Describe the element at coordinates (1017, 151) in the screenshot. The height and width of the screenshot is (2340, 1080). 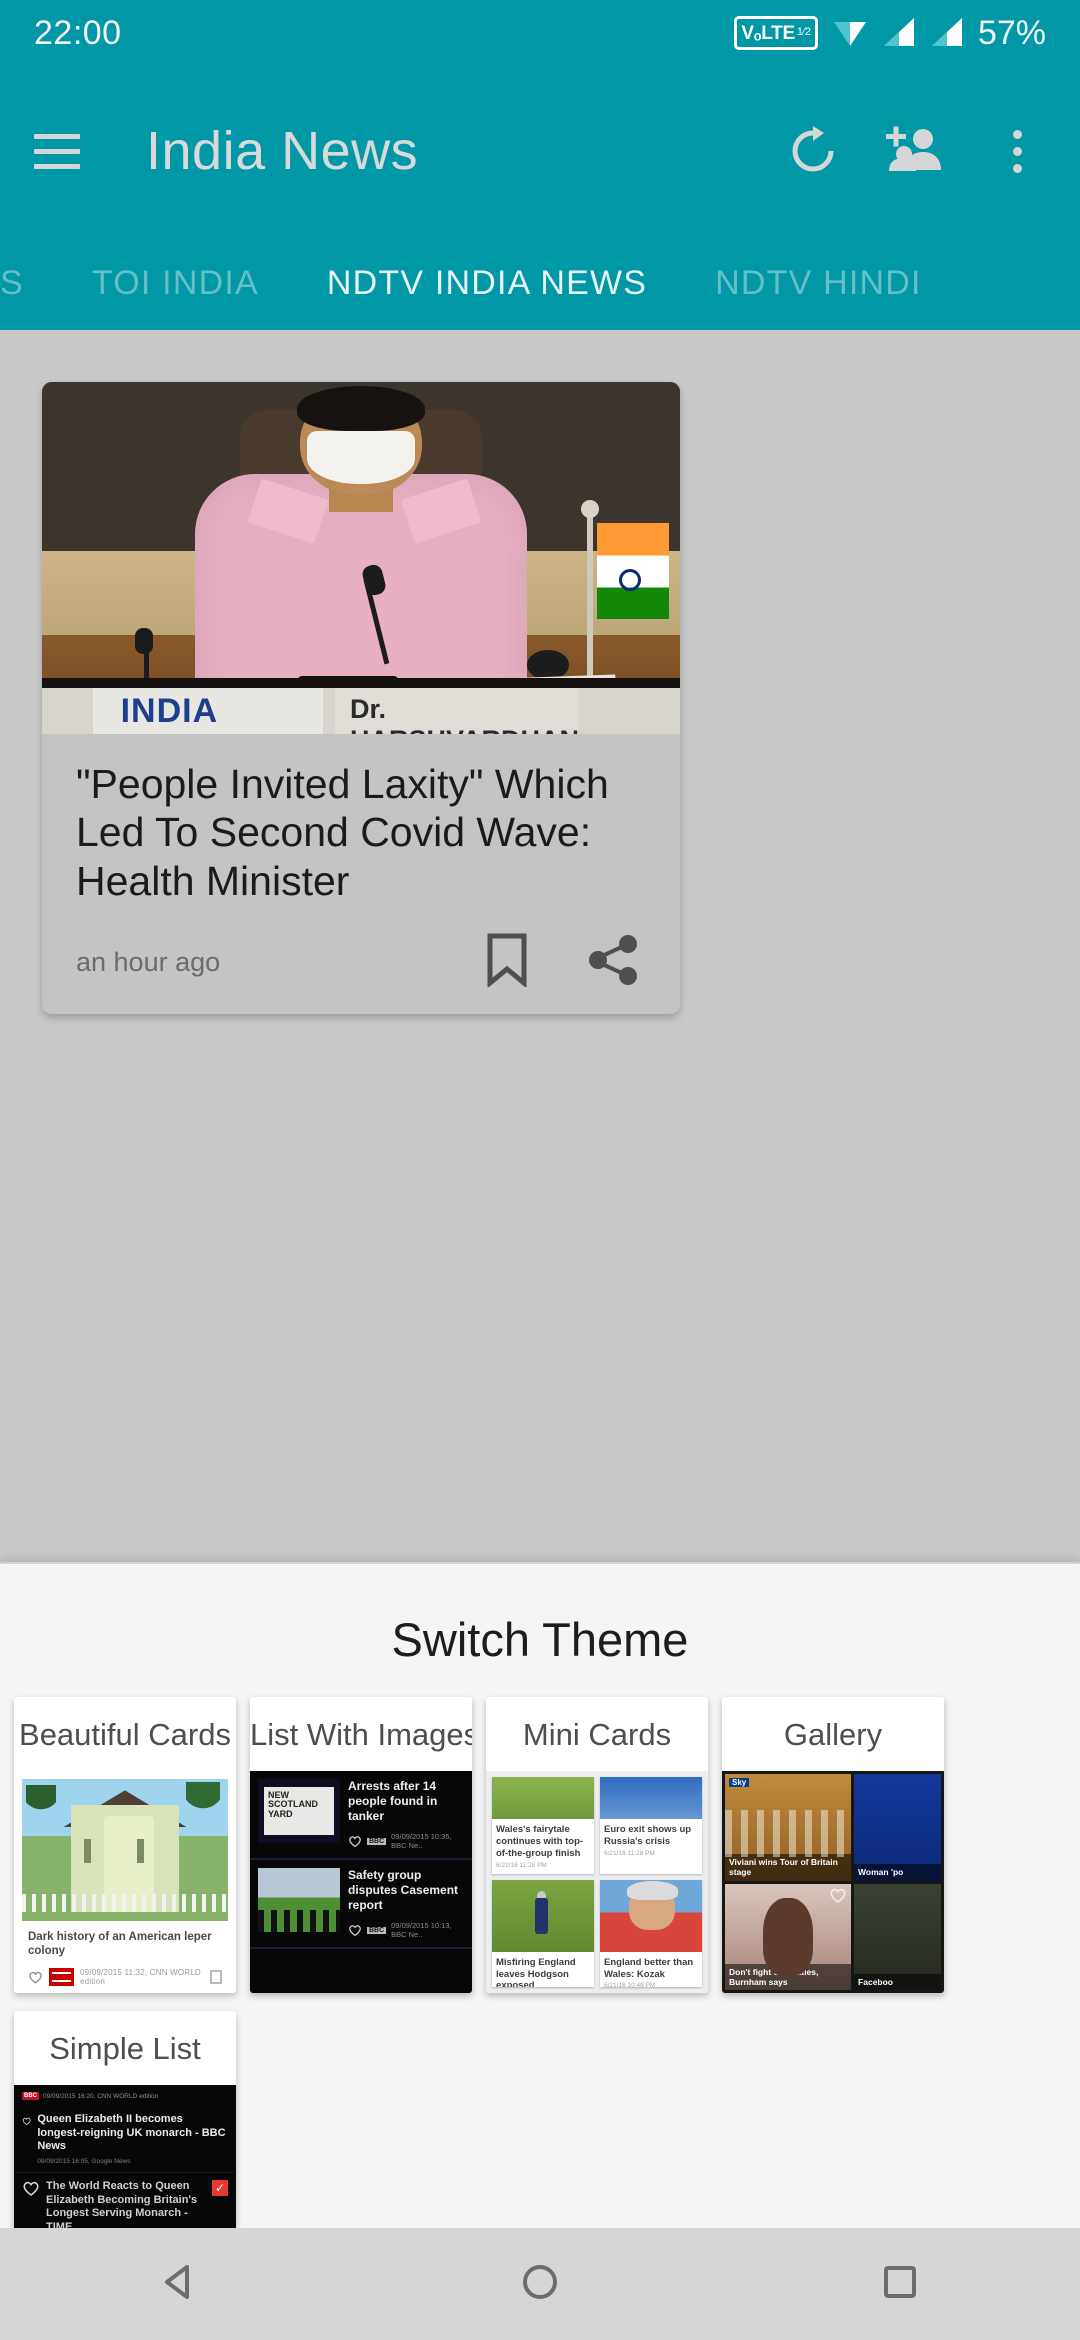
I see `more-vertical-icon` at that location.